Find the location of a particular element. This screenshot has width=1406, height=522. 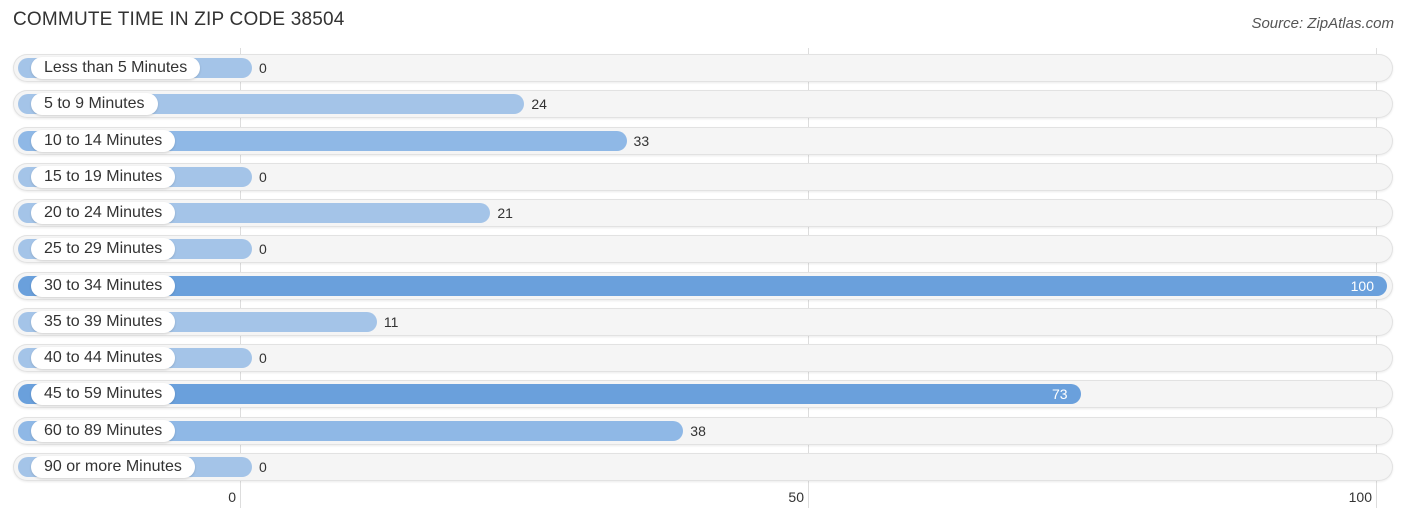

category-label: Less than 5 Minutes is located at coordinates (116, 68).